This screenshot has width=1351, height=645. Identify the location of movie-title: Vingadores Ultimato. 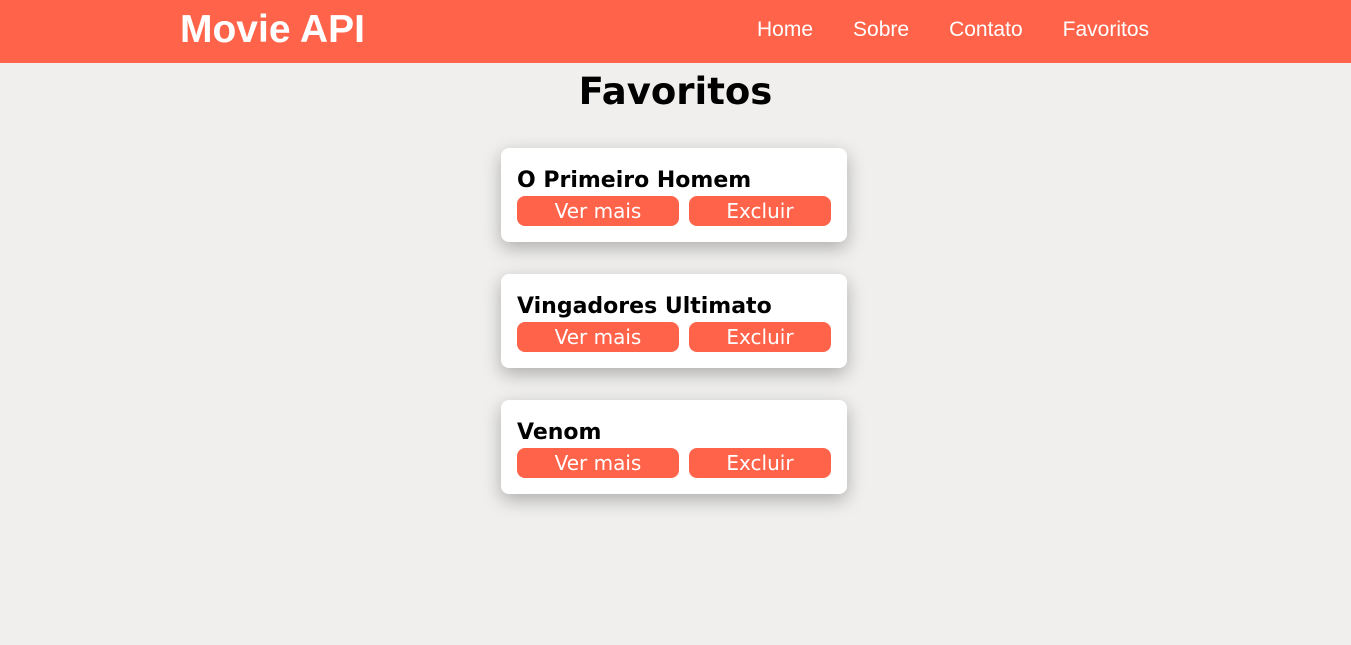
(644, 306).